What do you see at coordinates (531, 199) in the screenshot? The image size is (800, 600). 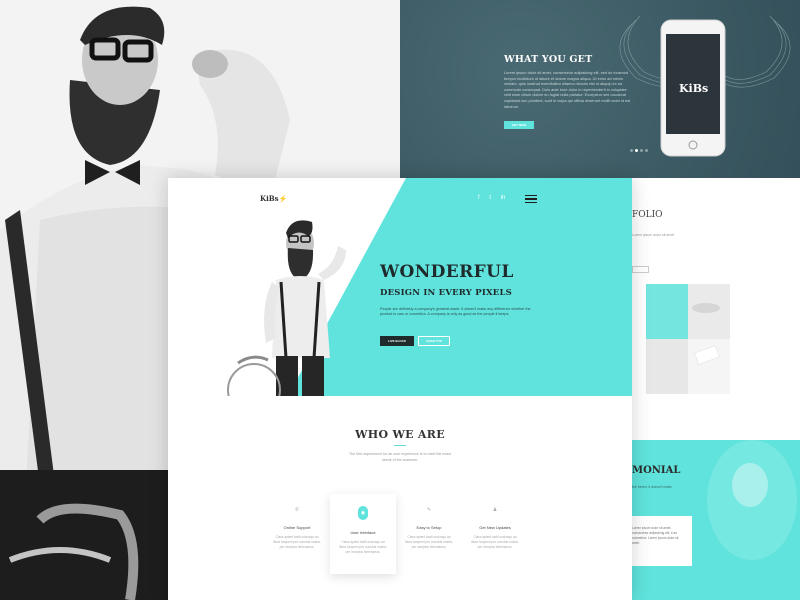 I see `hamburger-icon` at bounding box center [531, 199].